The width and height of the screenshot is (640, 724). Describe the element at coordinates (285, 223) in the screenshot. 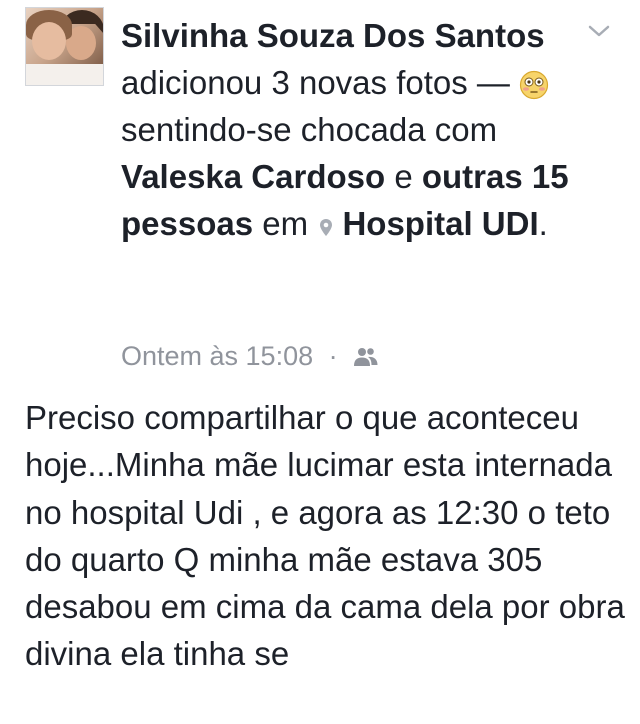

I see `at-word: em` at that location.